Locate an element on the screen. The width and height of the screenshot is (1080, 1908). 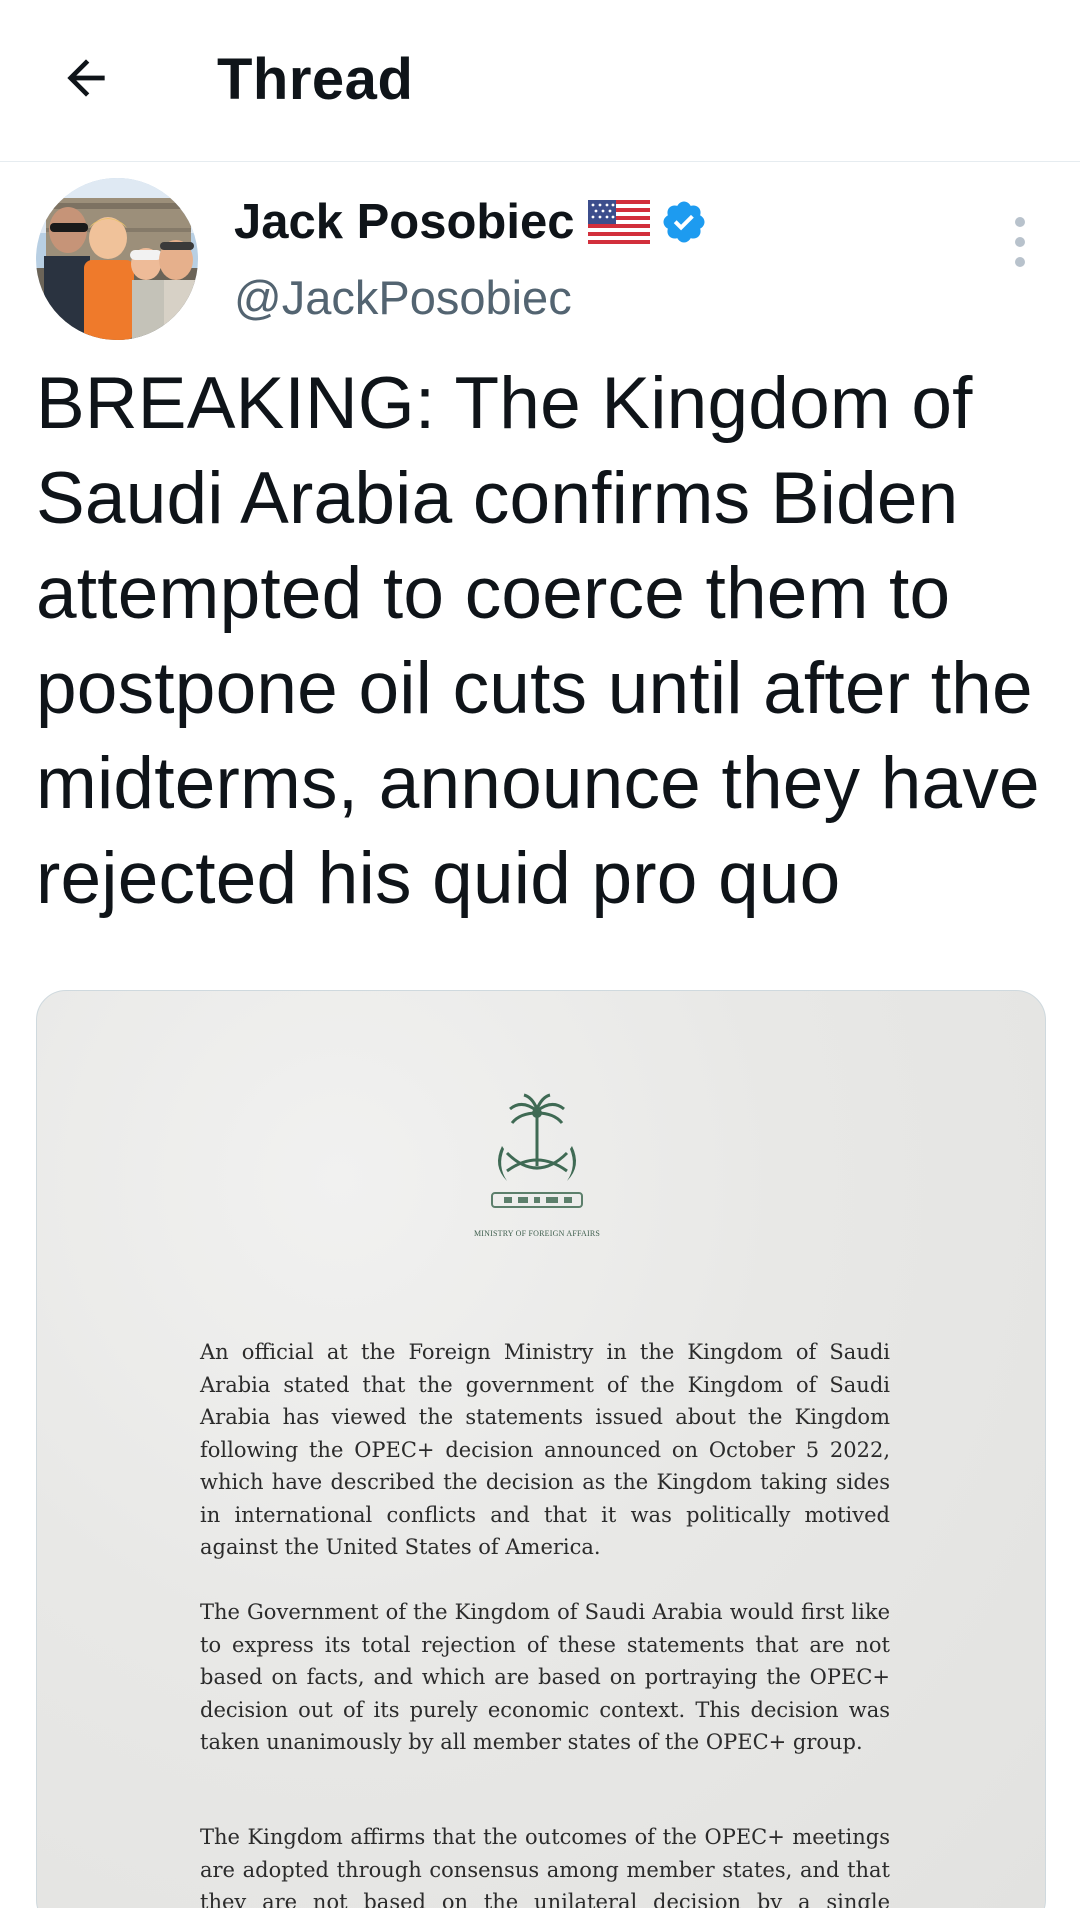
us-flag-icon is located at coordinates (619, 222).